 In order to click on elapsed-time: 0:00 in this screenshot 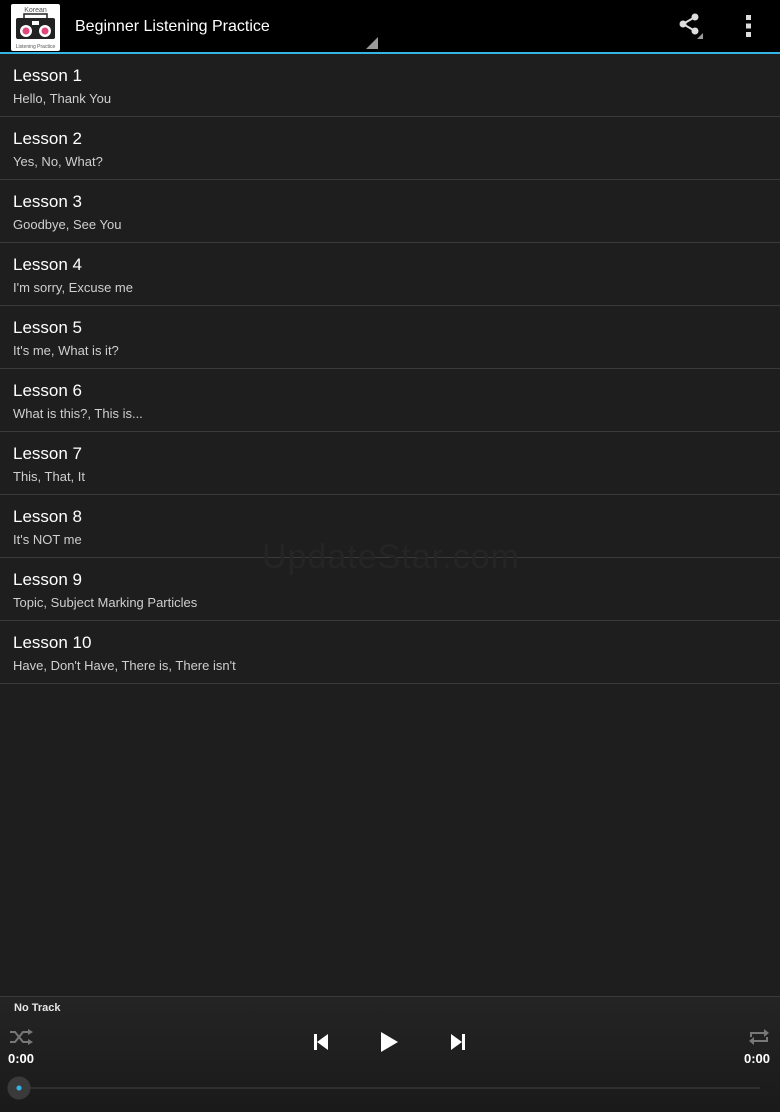, I will do `click(21, 1058)`.